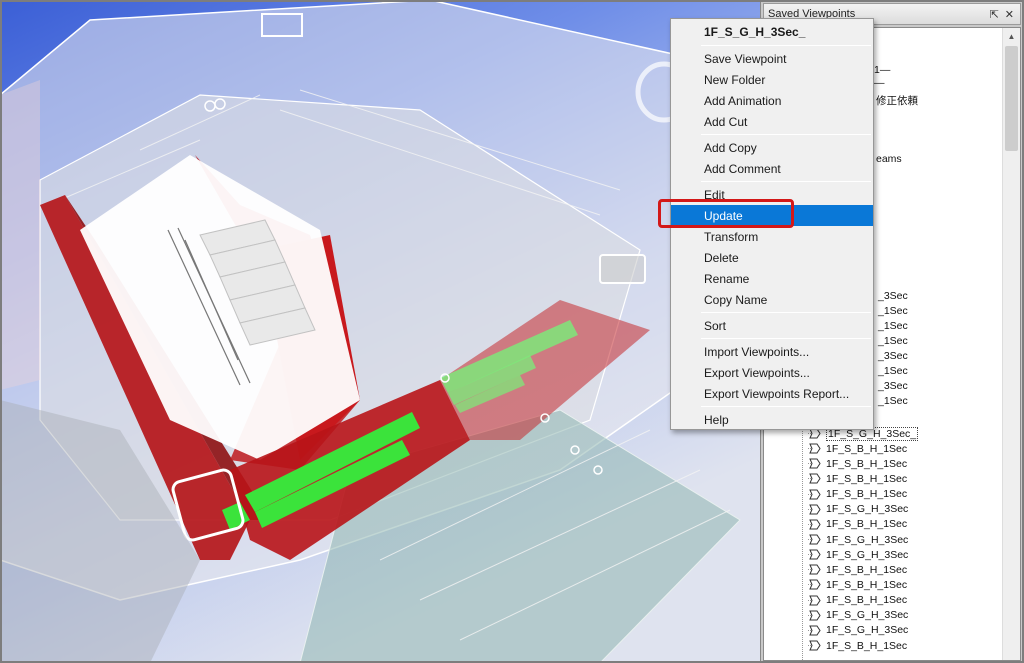  I want to click on menu-item-rename: Rename, so click(772, 278).